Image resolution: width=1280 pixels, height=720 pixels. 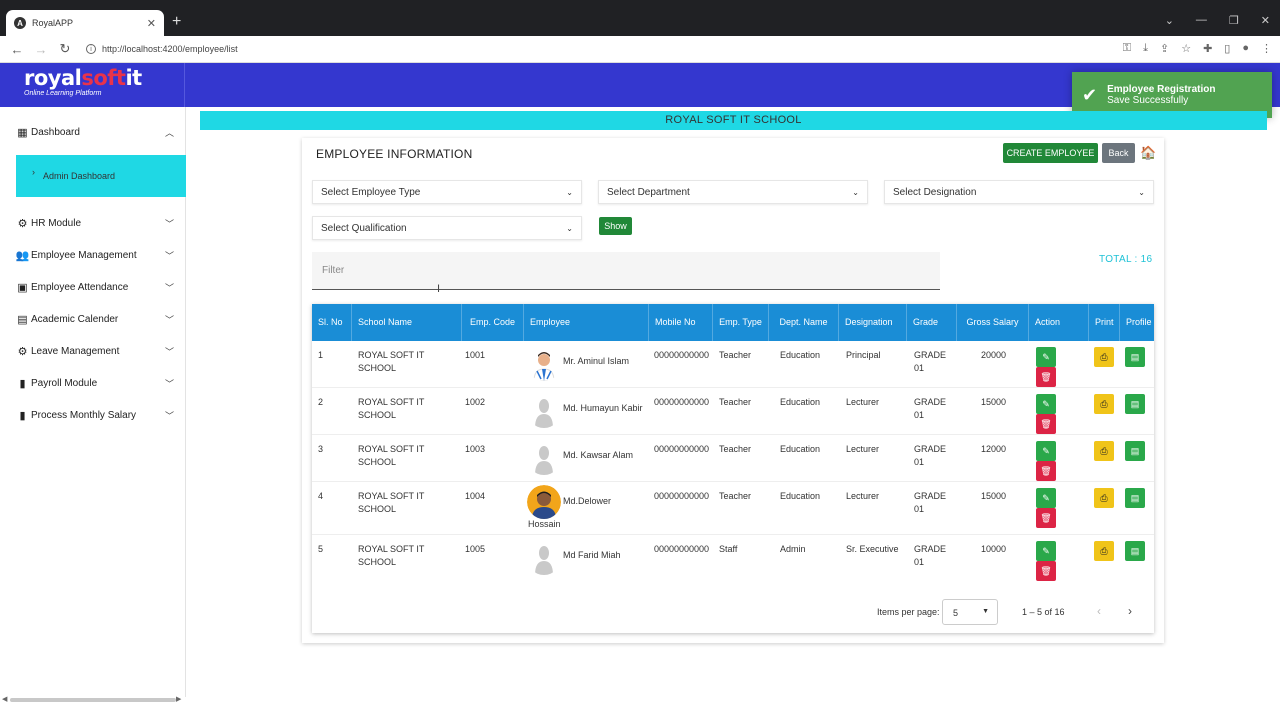 What do you see at coordinates (1227, 48) in the screenshot?
I see `sidepanel-icon: ▯` at bounding box center [1227, 48].